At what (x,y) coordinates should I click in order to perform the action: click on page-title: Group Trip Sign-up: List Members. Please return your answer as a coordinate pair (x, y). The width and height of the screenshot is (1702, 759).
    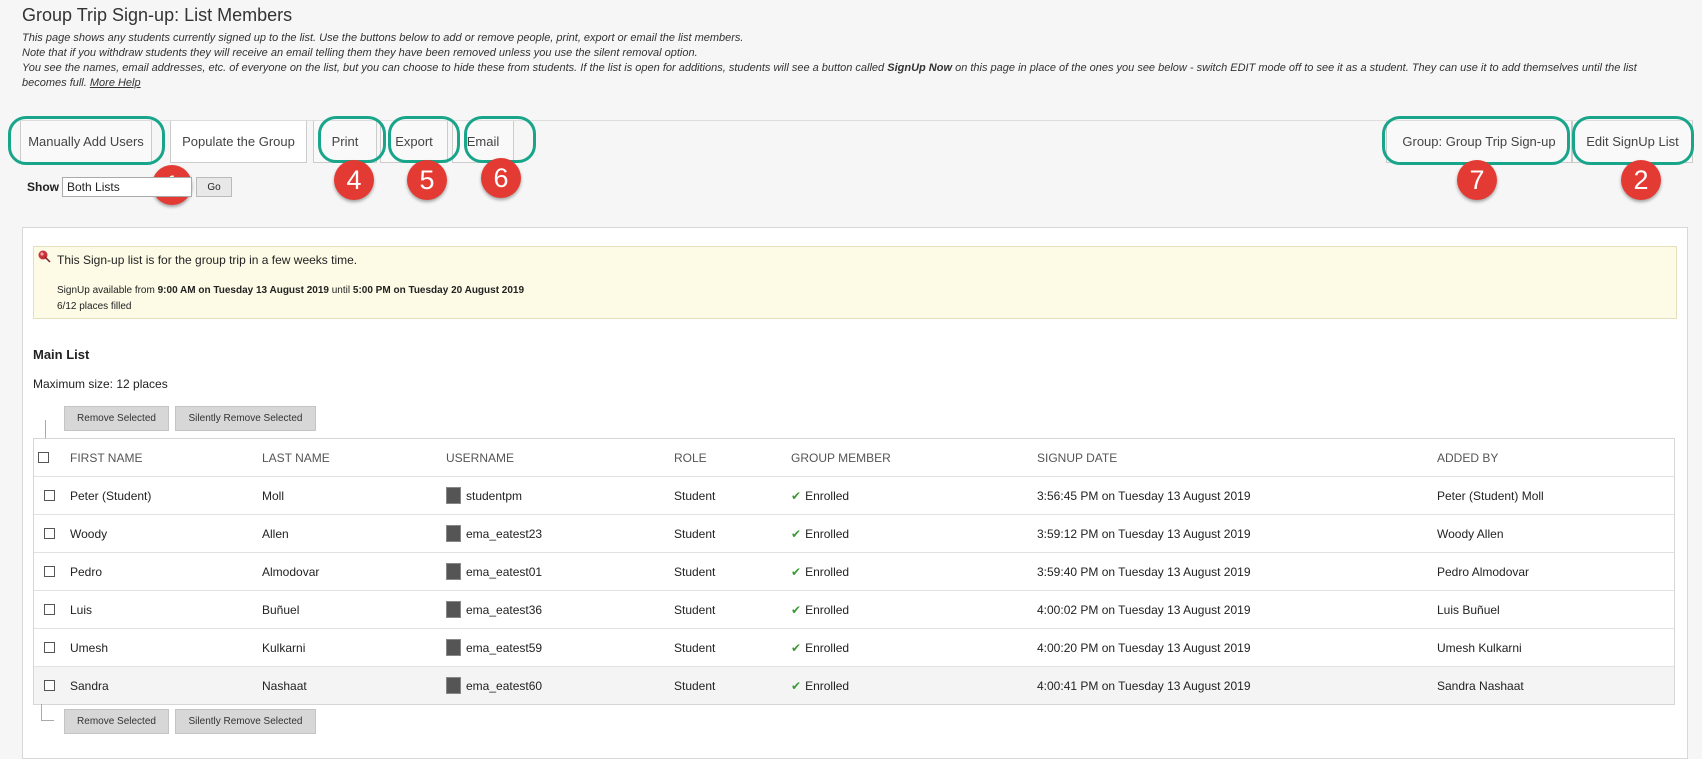
    Looking at the image, I should click on (157, 15).